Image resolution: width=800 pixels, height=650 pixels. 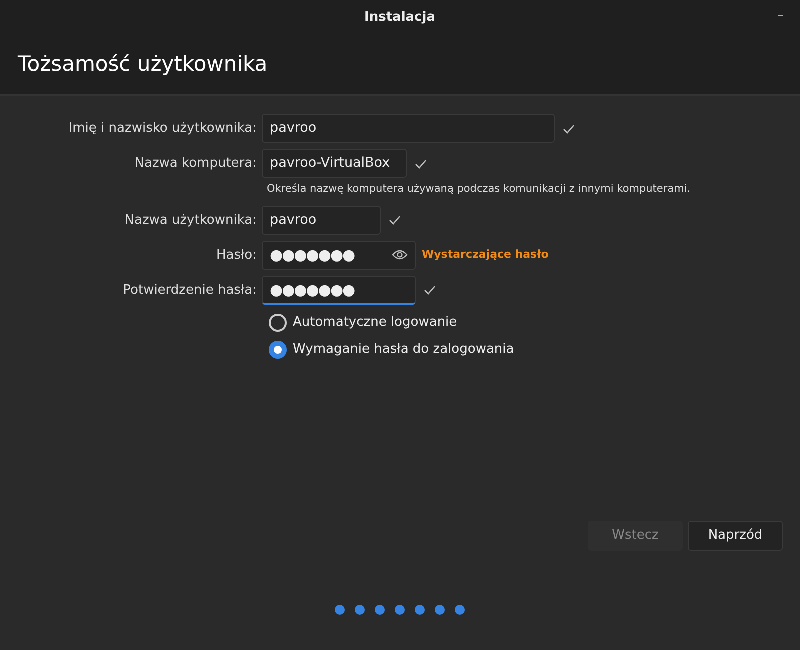 I want to click on next-button: Naprzód, so click(x=735, y=536).